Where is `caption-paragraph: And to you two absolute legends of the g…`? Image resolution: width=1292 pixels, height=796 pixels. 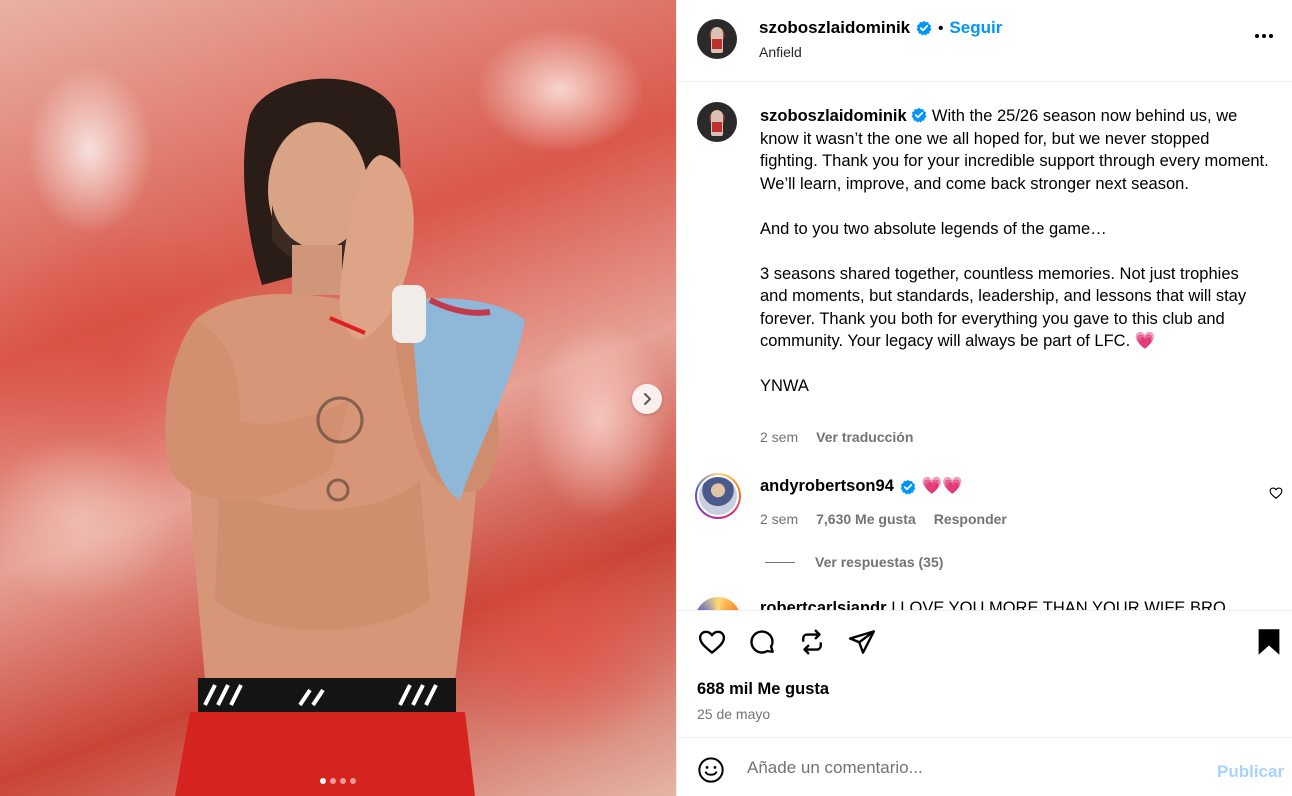
caption-paragraph: And to you two absolute legends of the g… is located at coordinates (933, 228).